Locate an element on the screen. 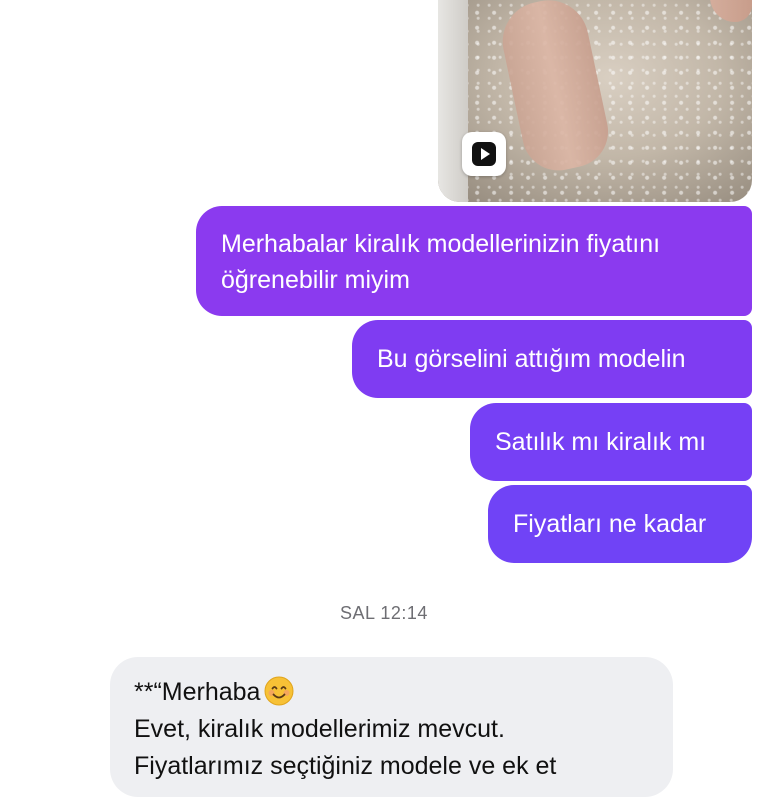 This screenshot has height=797, width=768. message-text: Satılık mı kiralık mı is located at coordinates (601, 442).